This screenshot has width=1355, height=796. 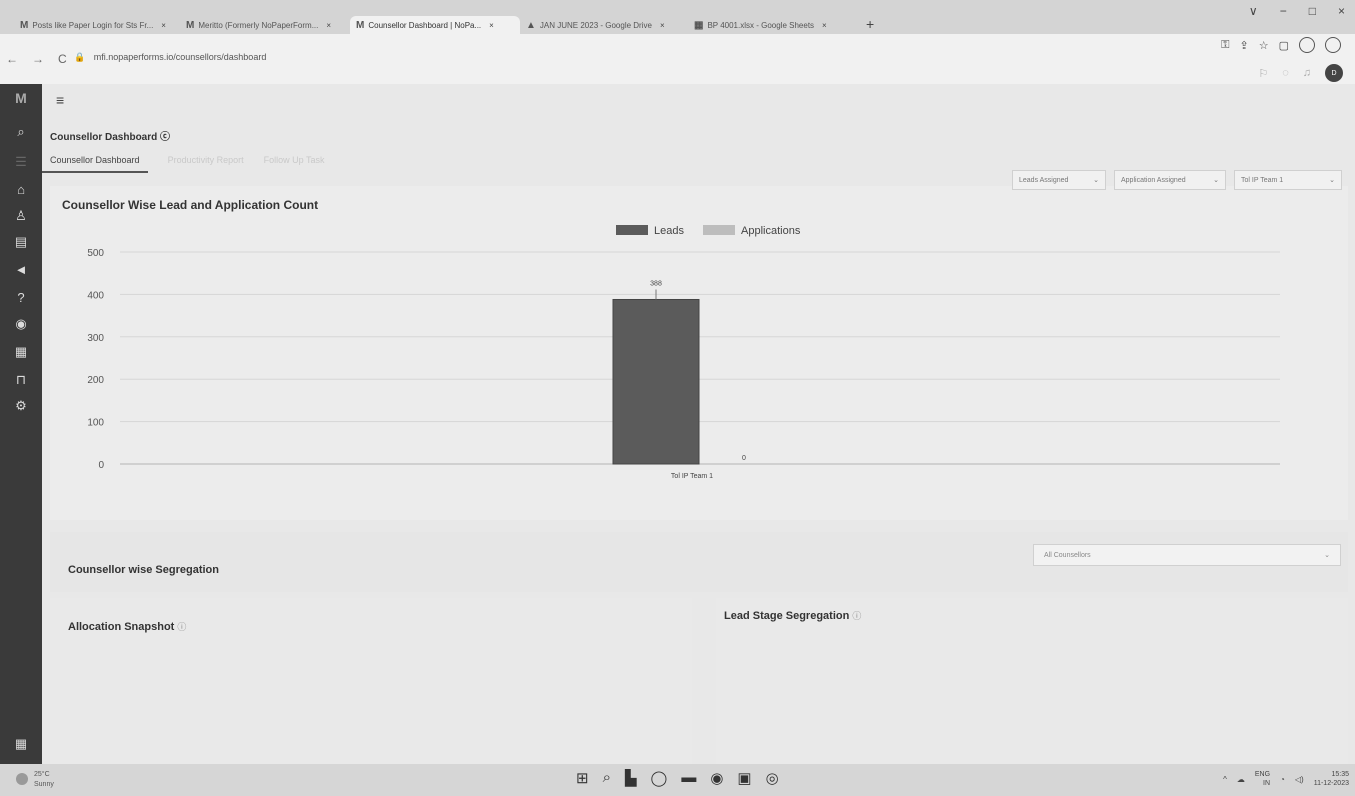 I want to click on allocation-snapshot-title: Allocation Snapshot ⓘ, so click(x=127, y=626).